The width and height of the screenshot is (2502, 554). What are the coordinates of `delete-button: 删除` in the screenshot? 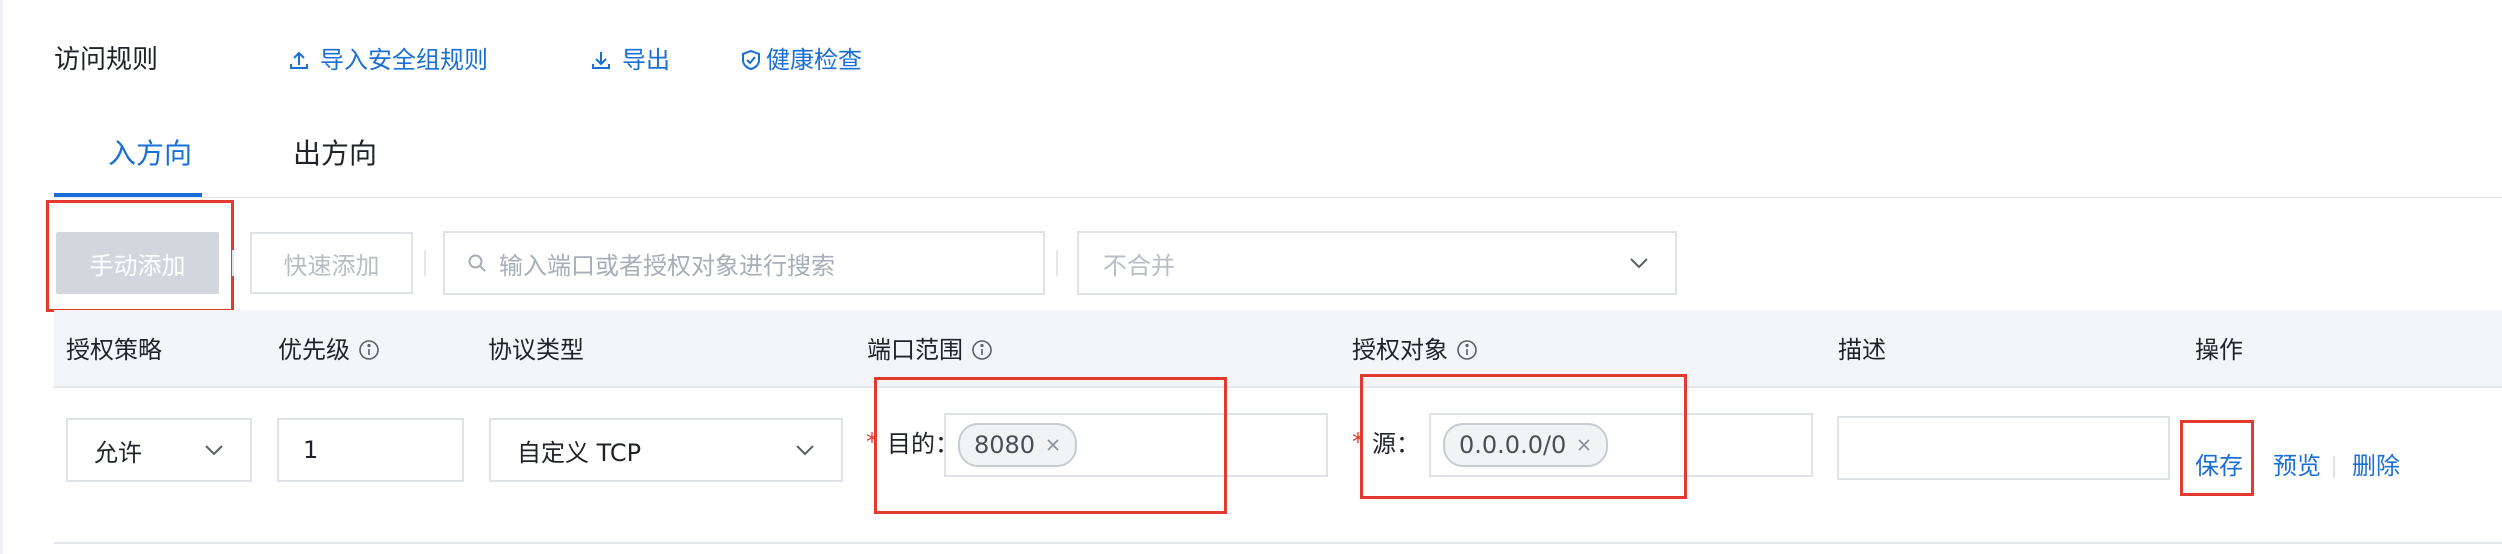 It's located at (2376, 466).